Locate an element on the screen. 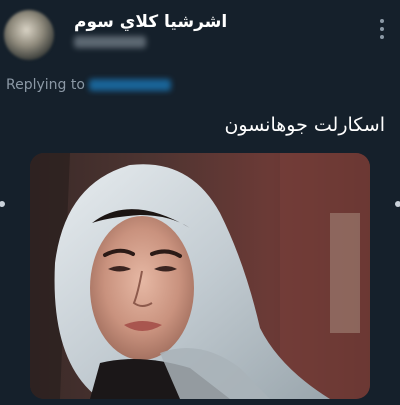  replying-to-handle-redacted is located at coordinates (129, 85).